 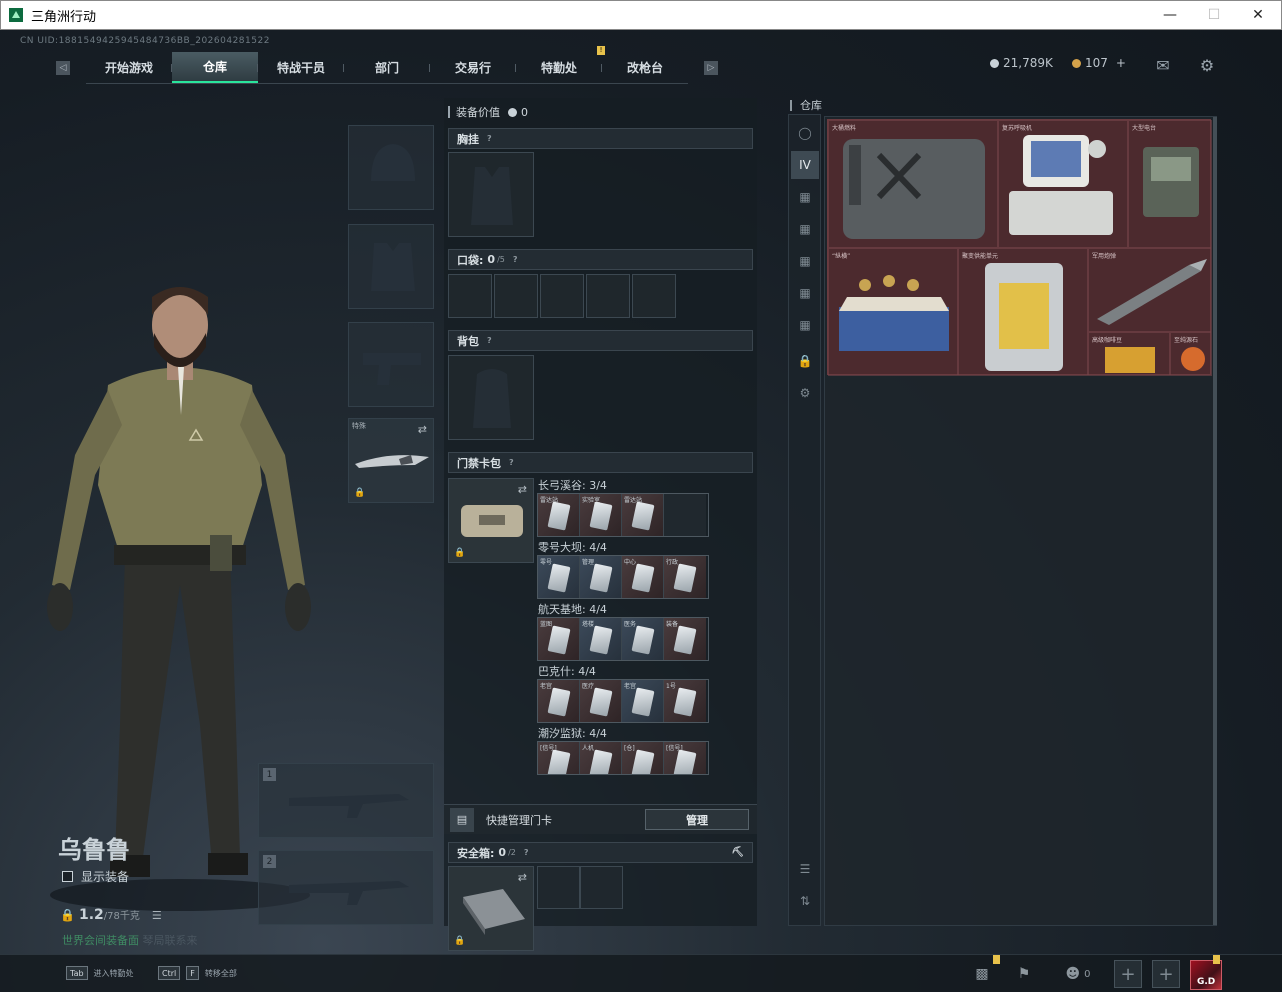 I want to click on keycard-item: 行政, so click(x=685, y=577).